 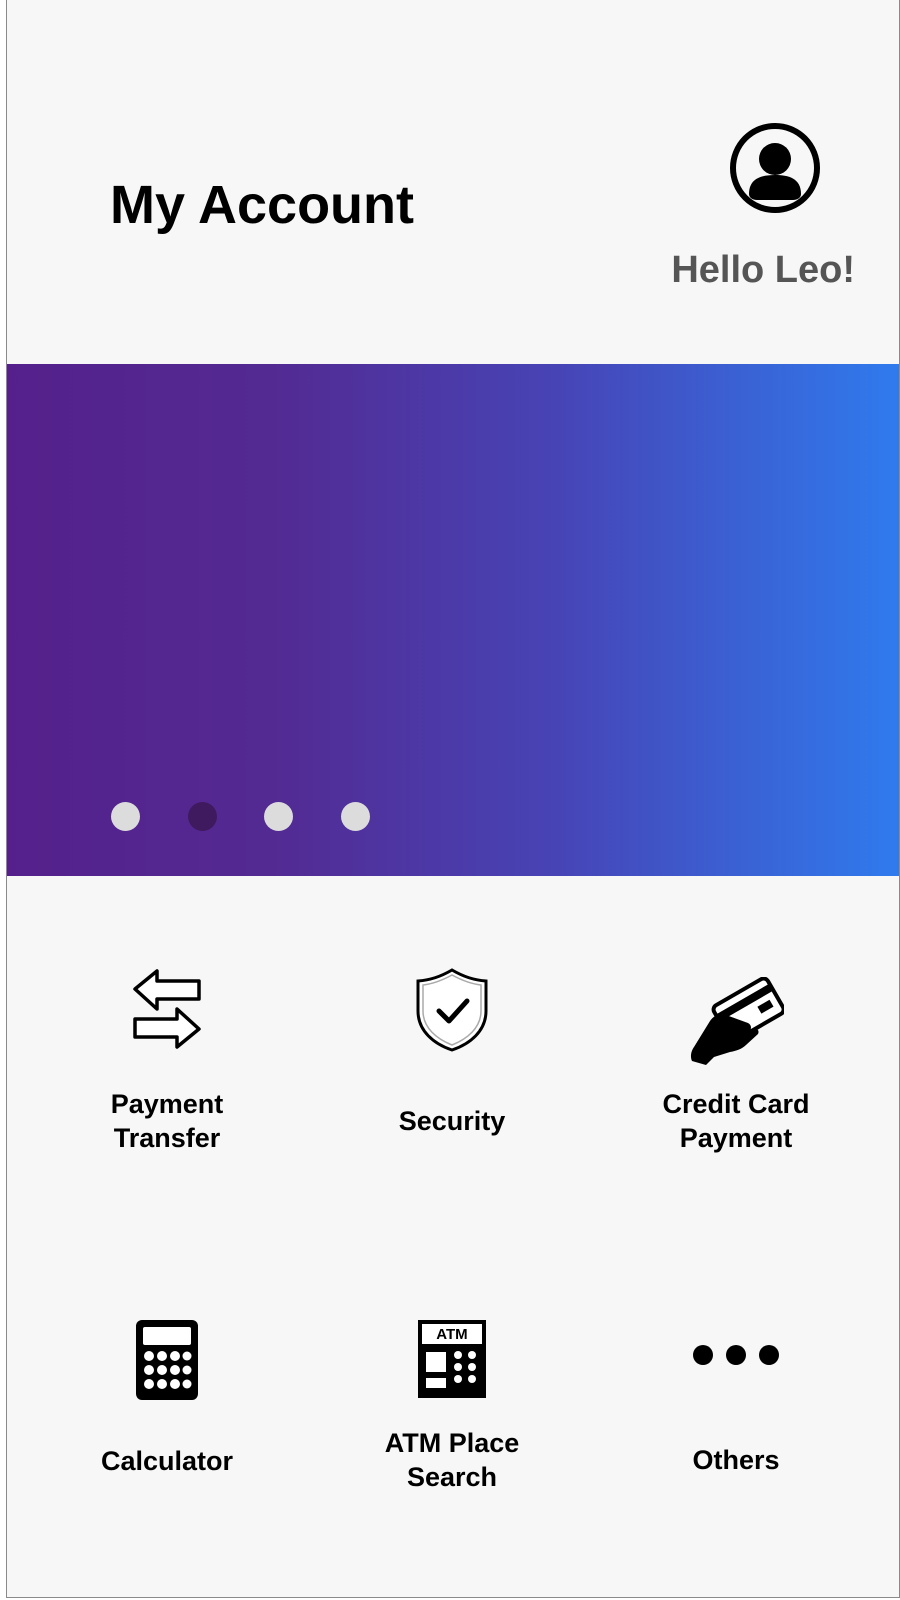 I want to click on security-label: Security, so click(x=452, y=1121).